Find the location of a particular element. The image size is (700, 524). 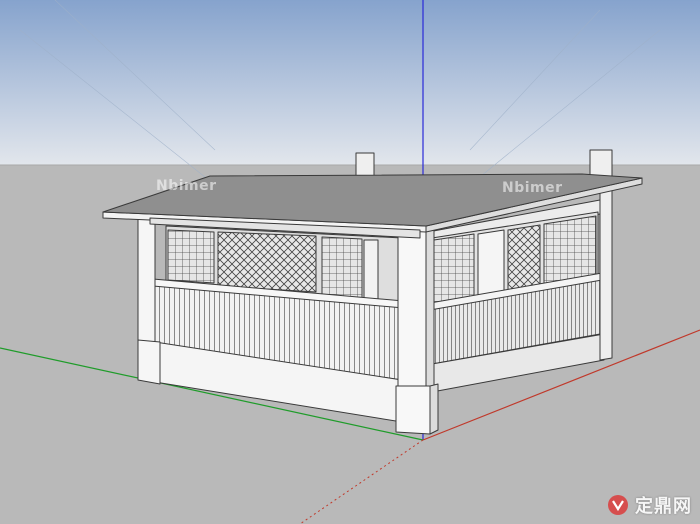

column-corner-base-side is located at coordinates (434, 409).